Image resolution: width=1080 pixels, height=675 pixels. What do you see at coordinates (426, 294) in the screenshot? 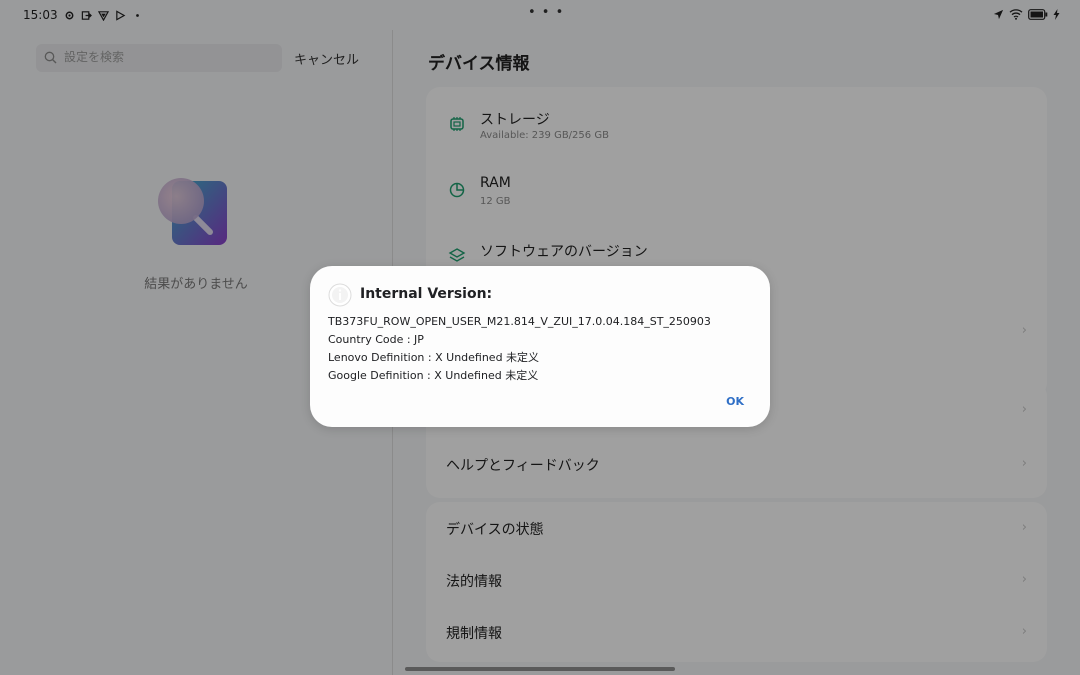
I see `dialog-title: Internal Version:` at bounding box center [426, 294].